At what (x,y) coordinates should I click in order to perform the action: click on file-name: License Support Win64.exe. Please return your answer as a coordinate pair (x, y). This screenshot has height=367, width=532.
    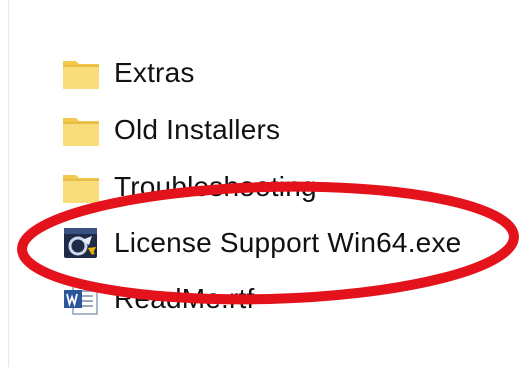
    Looking at the image, I should click on (288, 242).